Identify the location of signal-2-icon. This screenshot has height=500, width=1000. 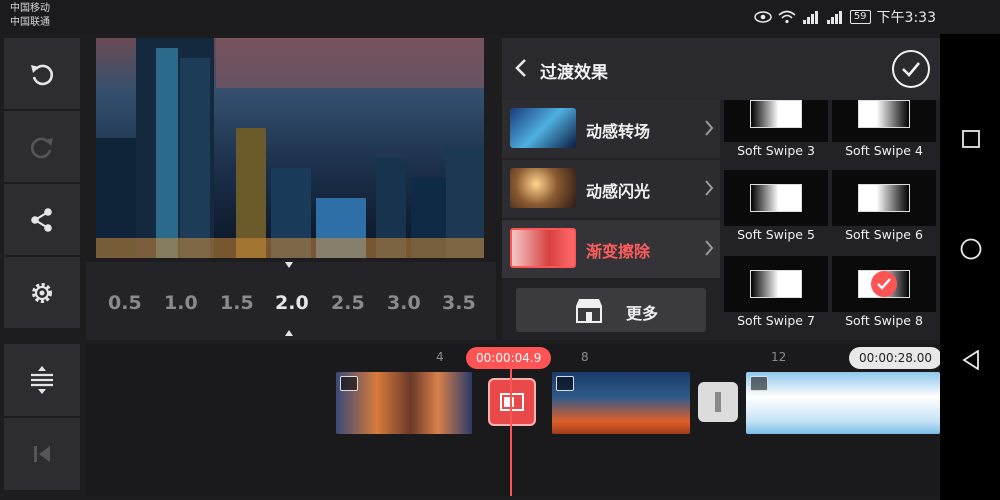
(834, 17).